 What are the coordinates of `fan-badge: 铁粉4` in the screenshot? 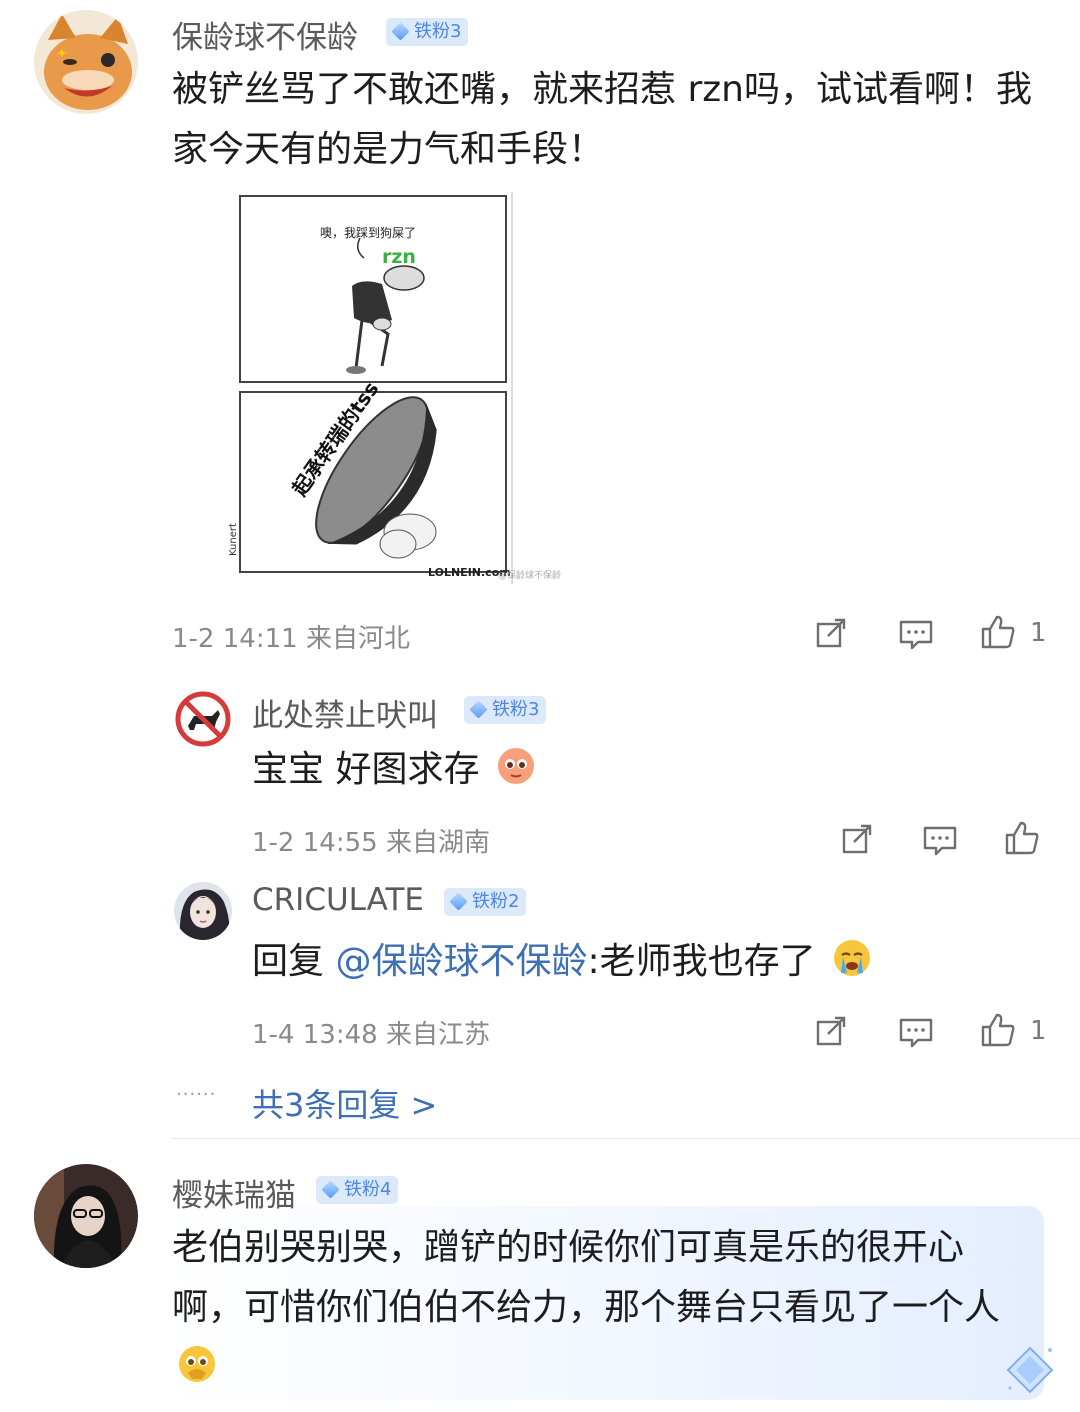 It's located at (357, 1190).